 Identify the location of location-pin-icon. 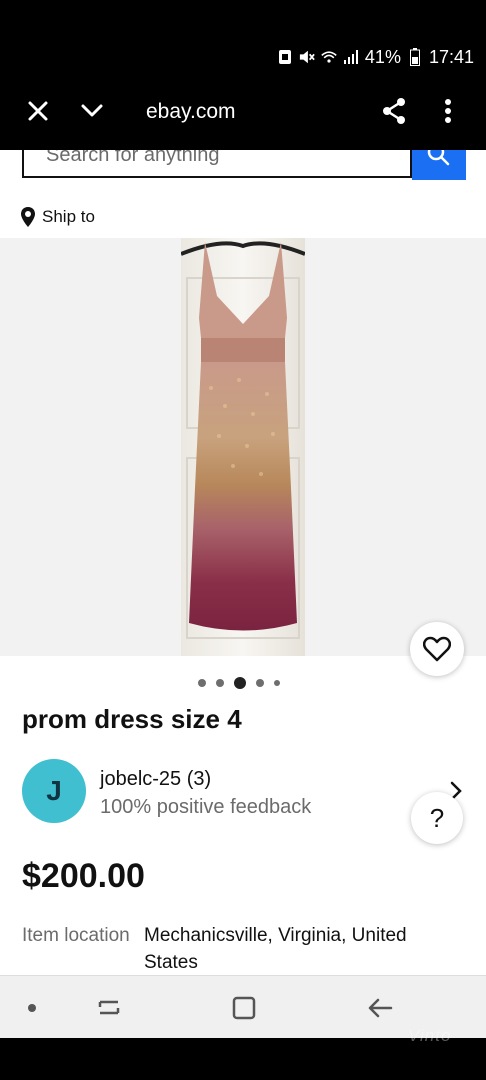
(28, 217).